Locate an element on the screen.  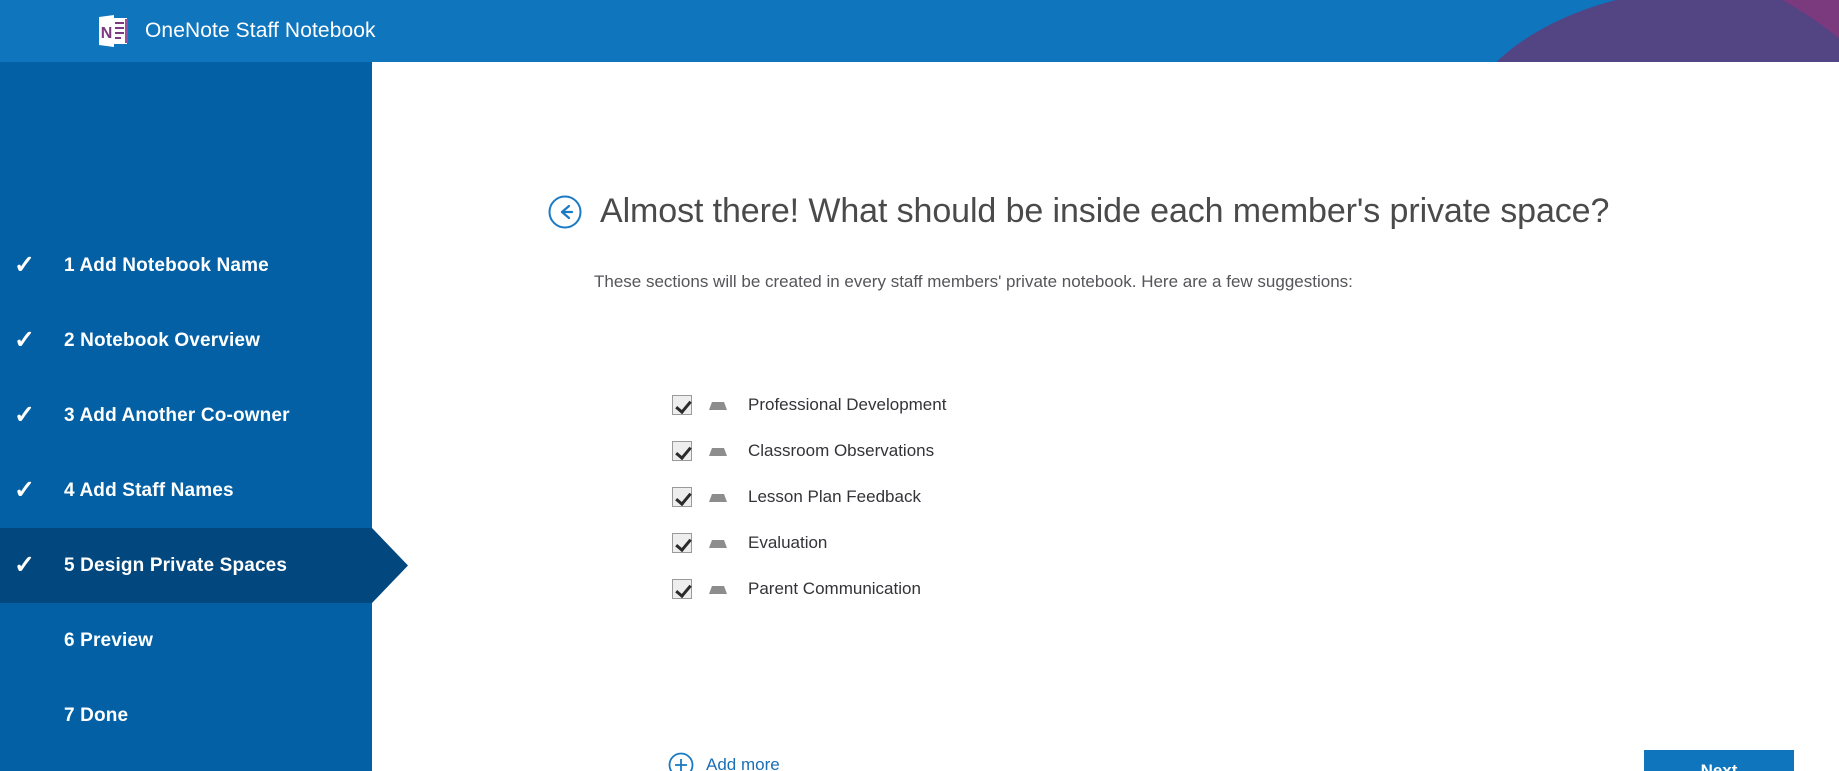
section-list-item: Lesson Plan Feedback is located at coordinates (809, 497).